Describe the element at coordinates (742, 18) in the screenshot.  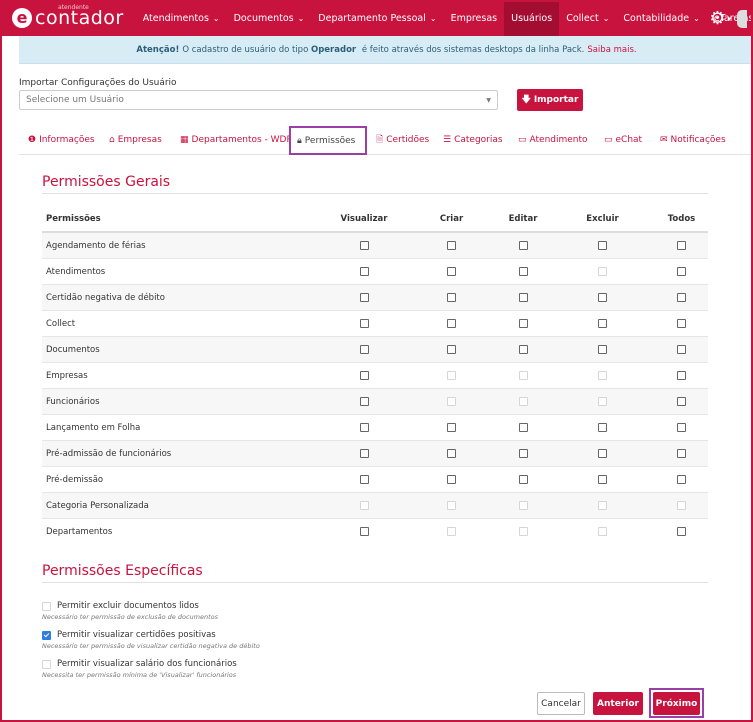
I see `user-icon` at that location.